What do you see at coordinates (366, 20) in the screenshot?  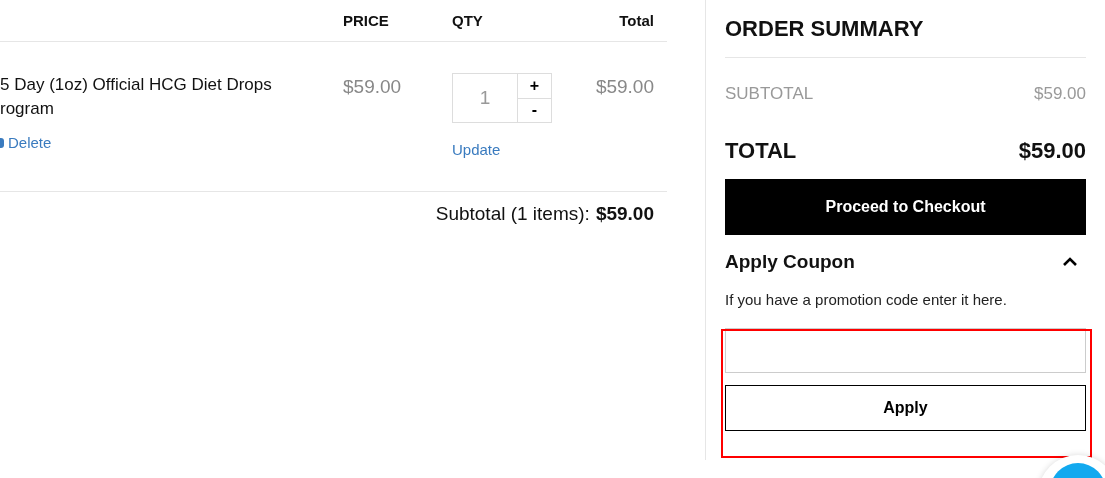 I see `column-header: PRICE` at bounding box center [366, 20].